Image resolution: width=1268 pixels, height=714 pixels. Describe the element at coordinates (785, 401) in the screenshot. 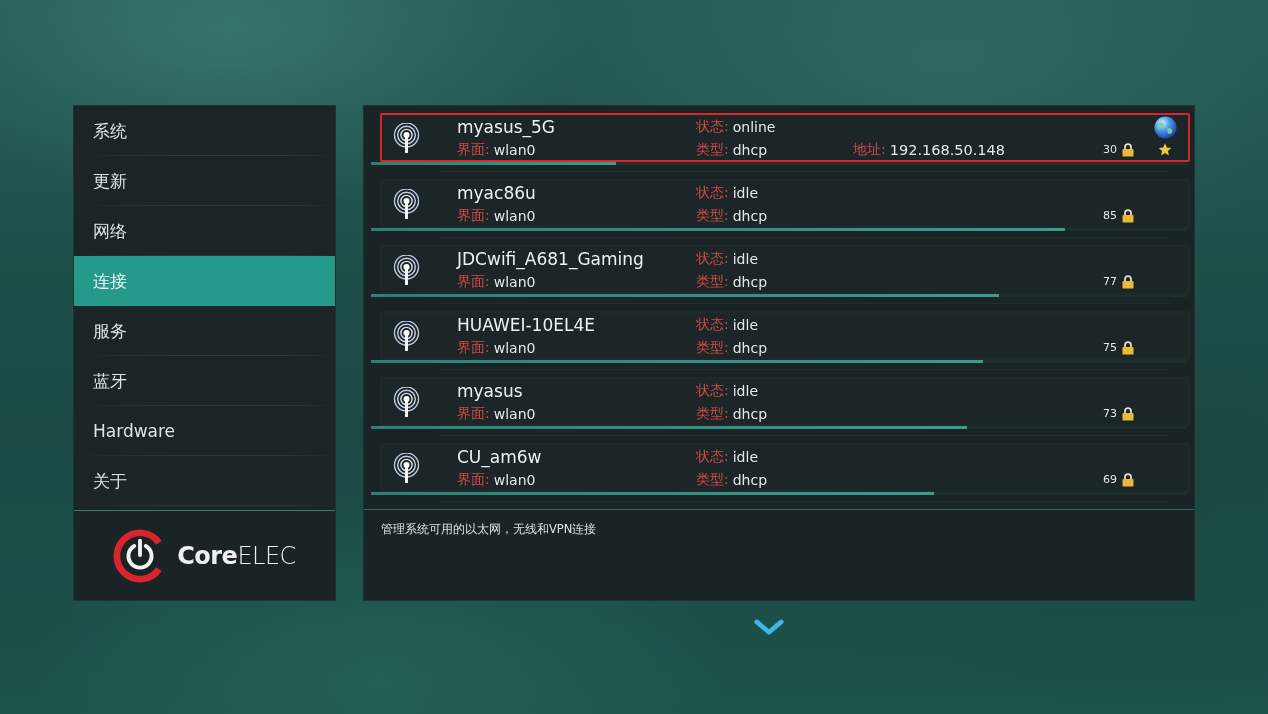

I see `network-item: myasus 界面: wlan0 状态: idle 类型: dhcp 73` at that location.